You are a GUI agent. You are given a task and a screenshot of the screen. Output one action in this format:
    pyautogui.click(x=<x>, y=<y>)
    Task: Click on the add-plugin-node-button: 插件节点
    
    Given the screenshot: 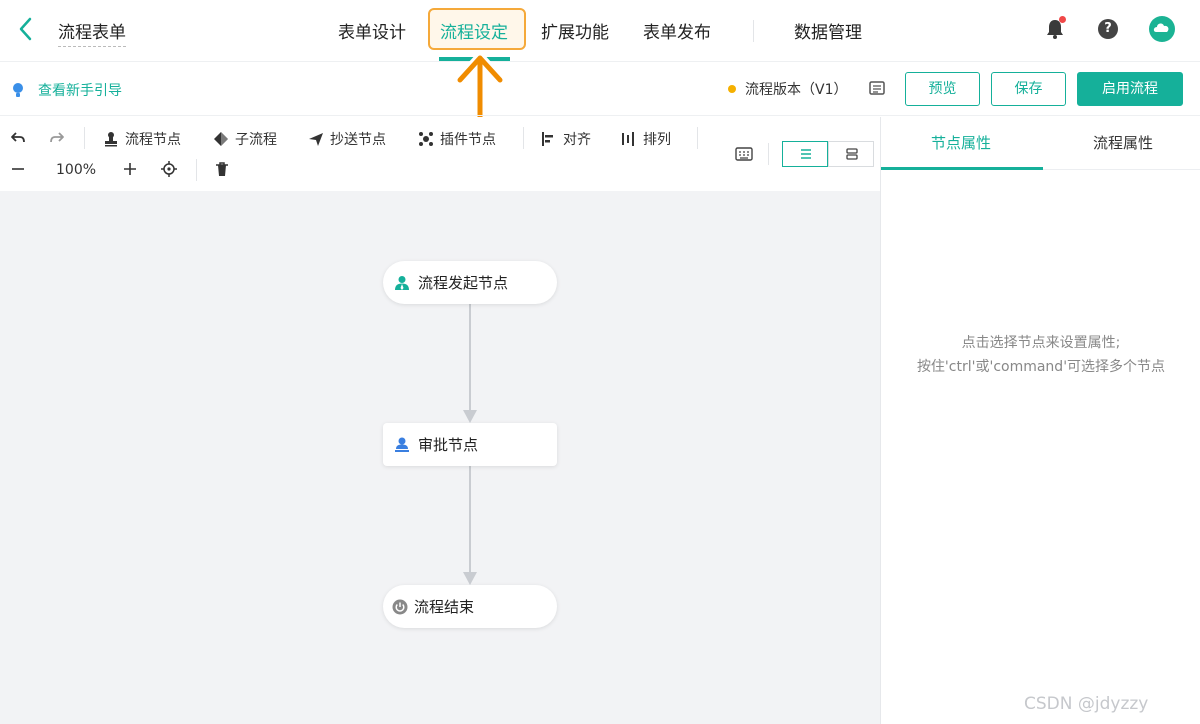 What is the action you would take?
    pyautogui.click(x=457, y=139)
    